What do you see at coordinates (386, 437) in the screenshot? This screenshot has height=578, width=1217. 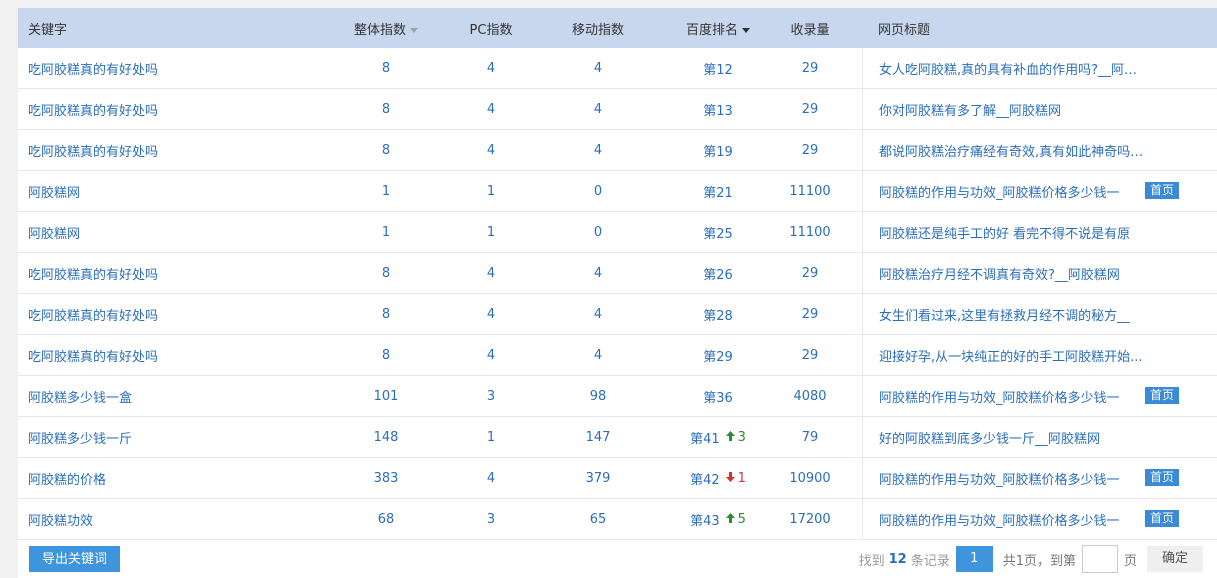 I see `cell-total-index: 148` at bounding box center [386, 437].